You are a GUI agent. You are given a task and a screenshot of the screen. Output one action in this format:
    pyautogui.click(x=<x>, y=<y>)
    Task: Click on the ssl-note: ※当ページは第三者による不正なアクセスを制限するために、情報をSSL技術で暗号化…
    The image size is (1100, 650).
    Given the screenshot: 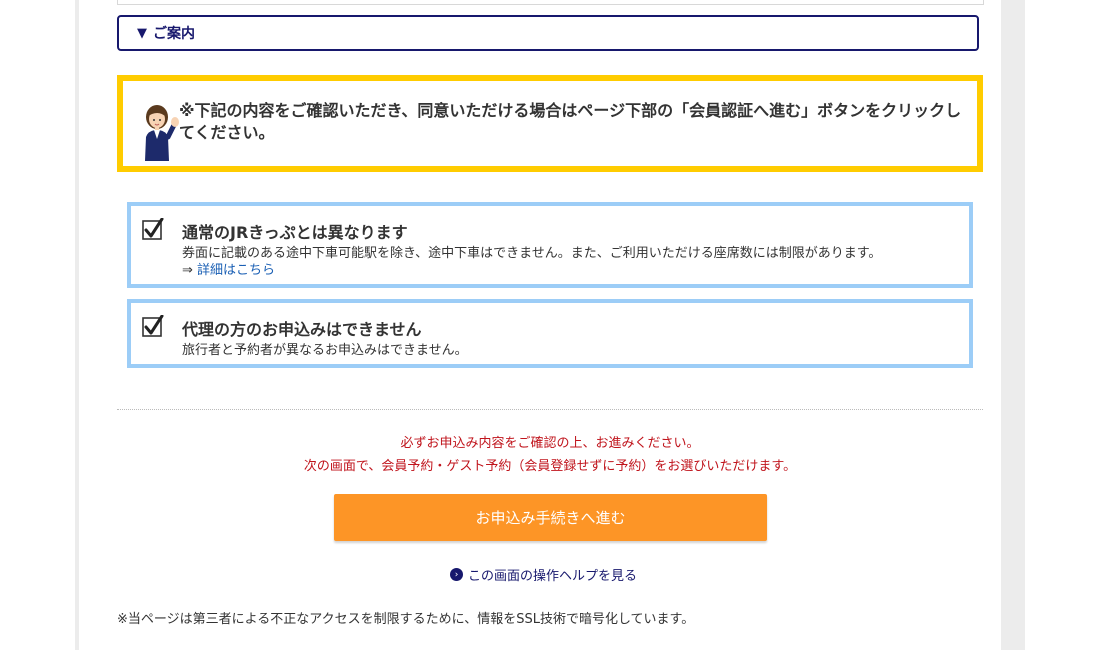 What is the action you would take?
    pyautogui.click(x=406, y=619)
    